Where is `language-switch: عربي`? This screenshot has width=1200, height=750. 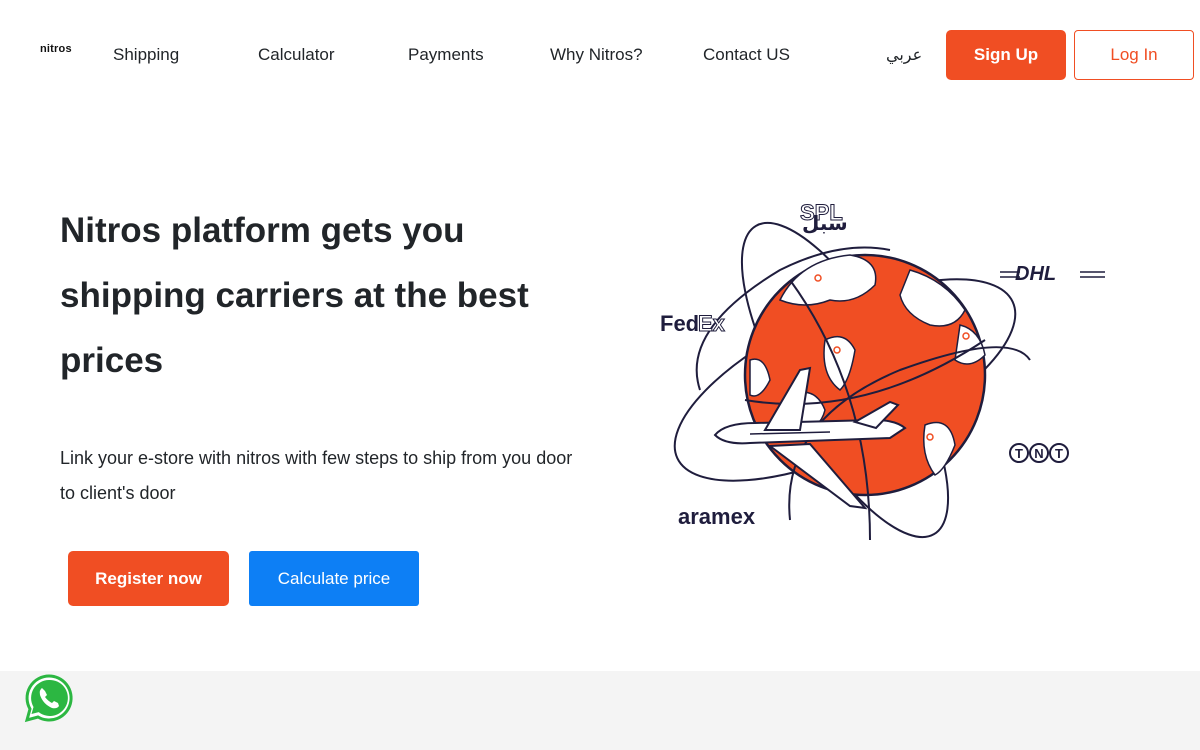
language-switch: عربي is located at coordinates (904, 55).